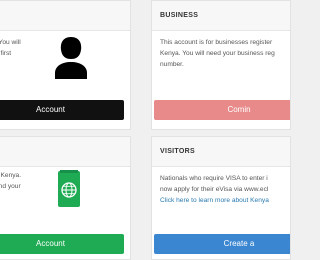  Describe the element at coordinates (221, 152) in the screenshot. I see `card-header: VISITORS` at that location.